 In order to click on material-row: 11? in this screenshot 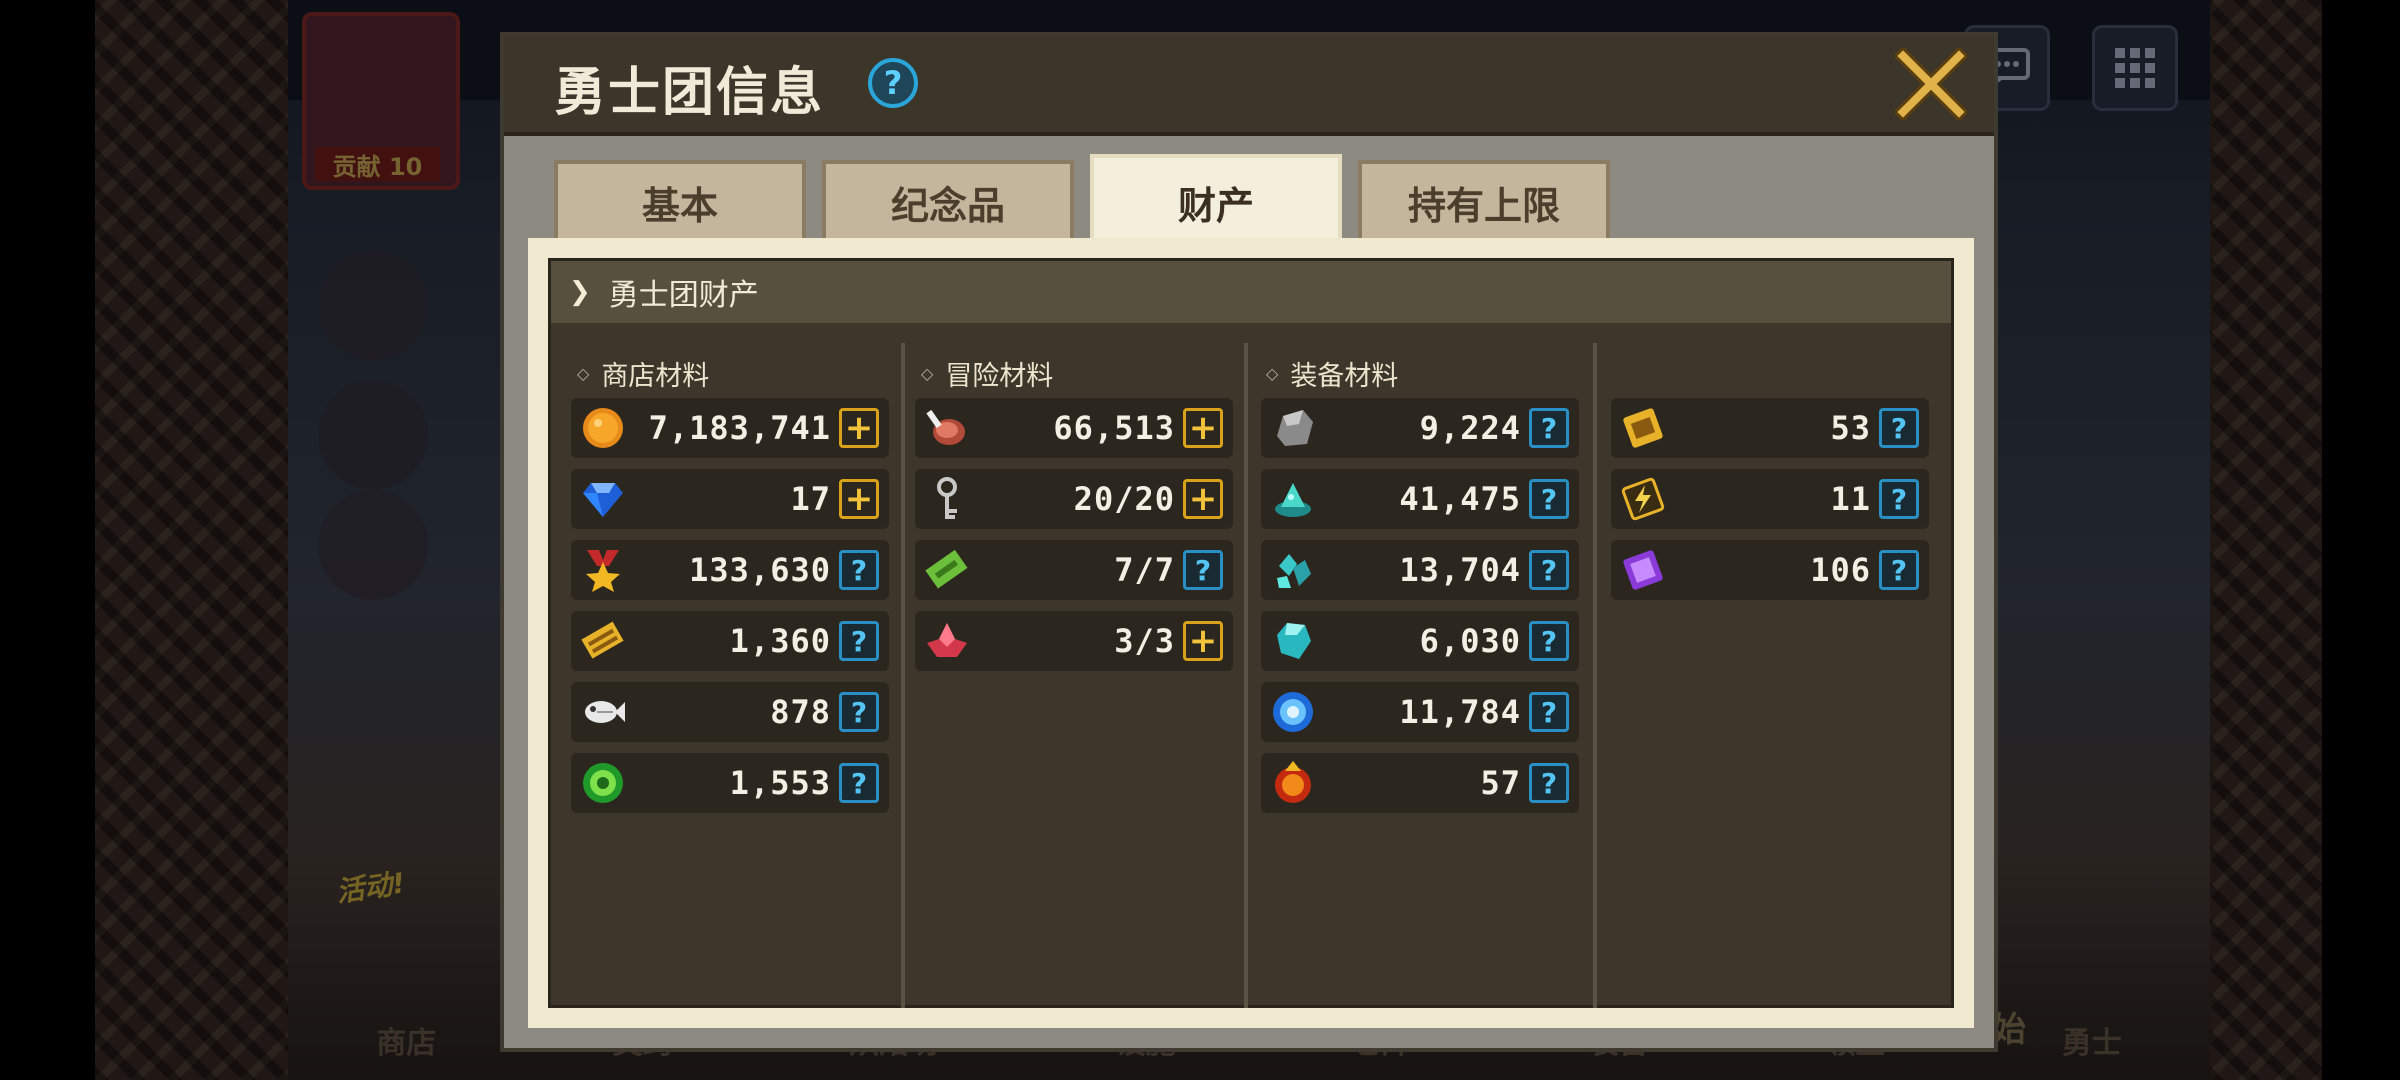, I will do `click(1770, 499)`.